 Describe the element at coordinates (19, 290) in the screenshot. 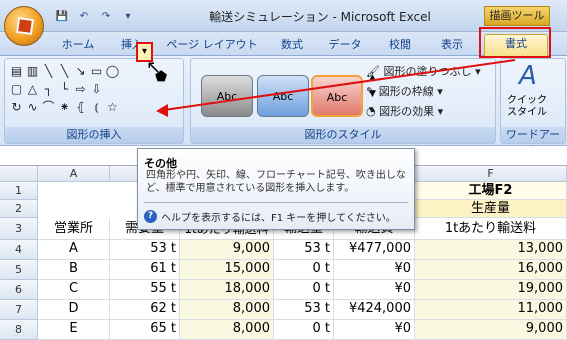

I see `row-header-6: 6` at that location.